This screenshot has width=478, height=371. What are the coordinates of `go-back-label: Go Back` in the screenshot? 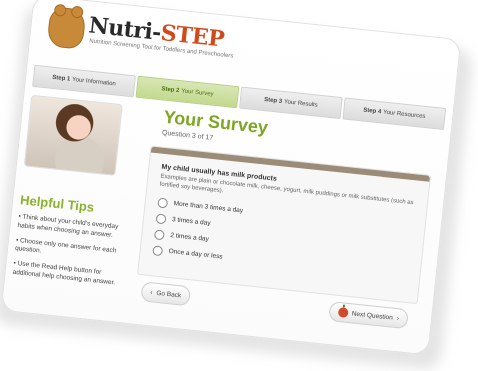 It's located at (169, 294).